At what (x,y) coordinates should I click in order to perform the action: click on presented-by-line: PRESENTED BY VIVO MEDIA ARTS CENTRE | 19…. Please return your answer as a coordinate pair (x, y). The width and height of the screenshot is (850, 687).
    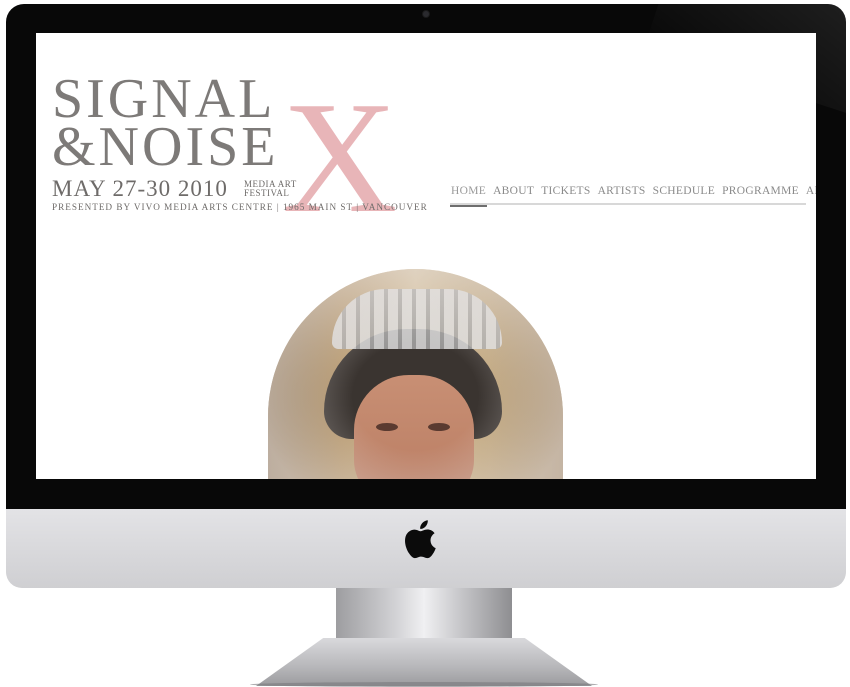
    Looking at the image, I should click on (240, 207).